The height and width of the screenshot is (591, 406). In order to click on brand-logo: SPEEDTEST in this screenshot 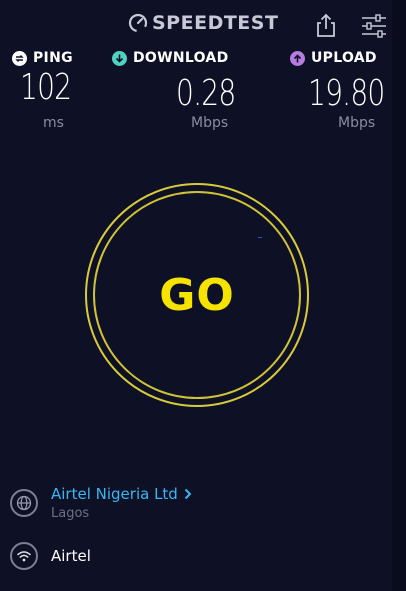, I will do `click(203, 23)`.